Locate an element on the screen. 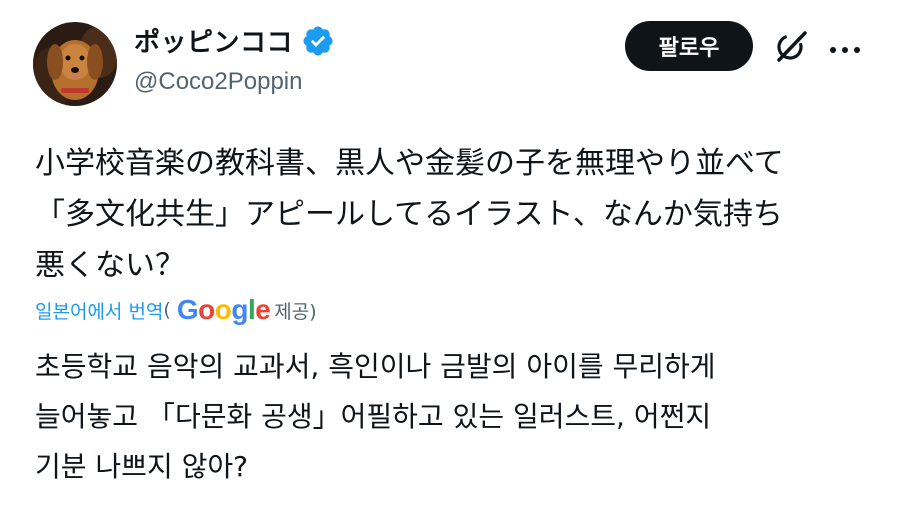 The width and height of the screenshot is (900, 513). author-name-row: ポッピンココ is located at coordinates (234, 40).